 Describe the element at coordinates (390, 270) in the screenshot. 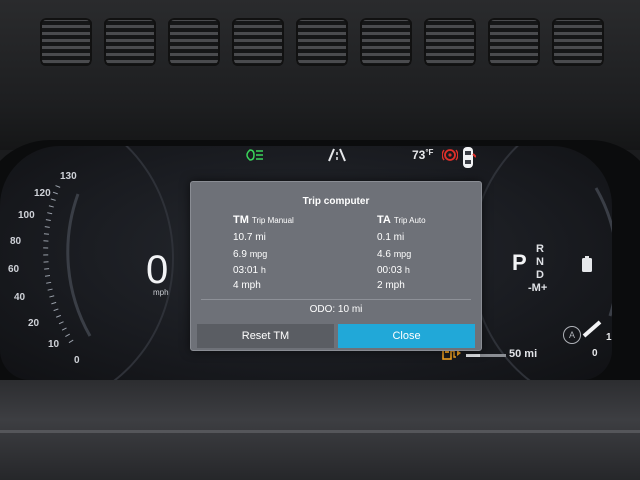

I see `time-value: 00:03` at that location.